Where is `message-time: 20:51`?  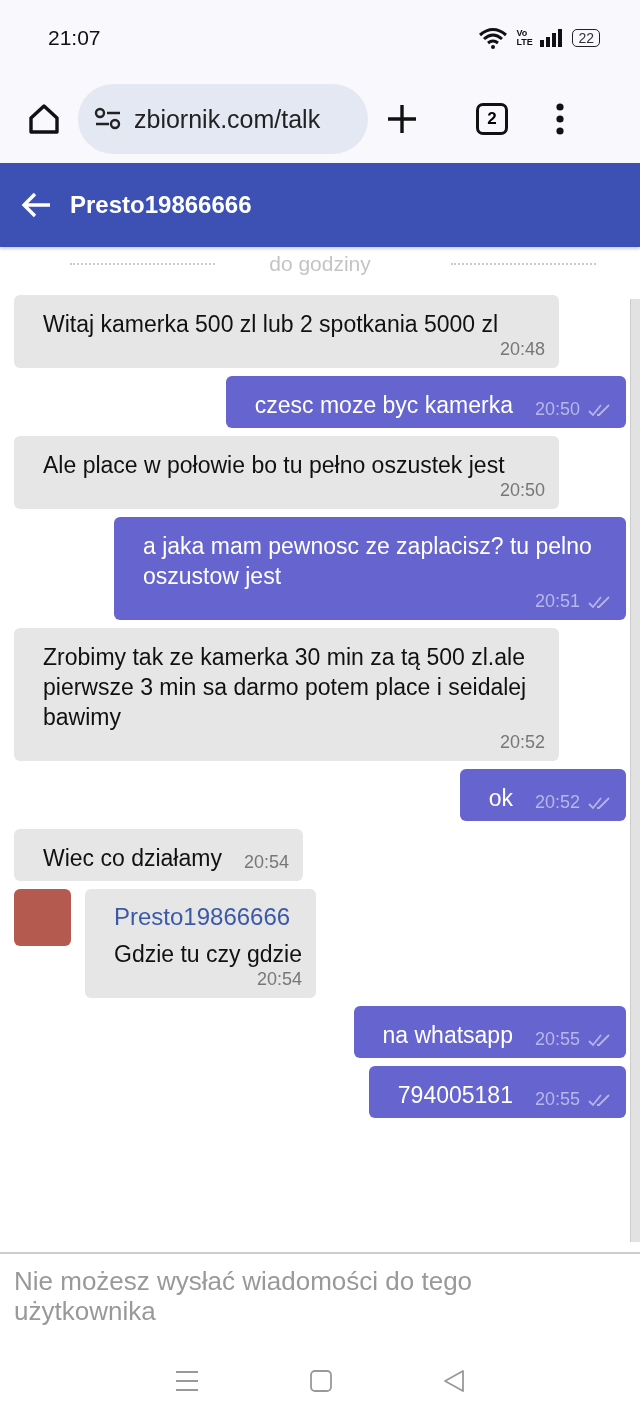
message-time: 20:51 is located at coordinates (557, 601).